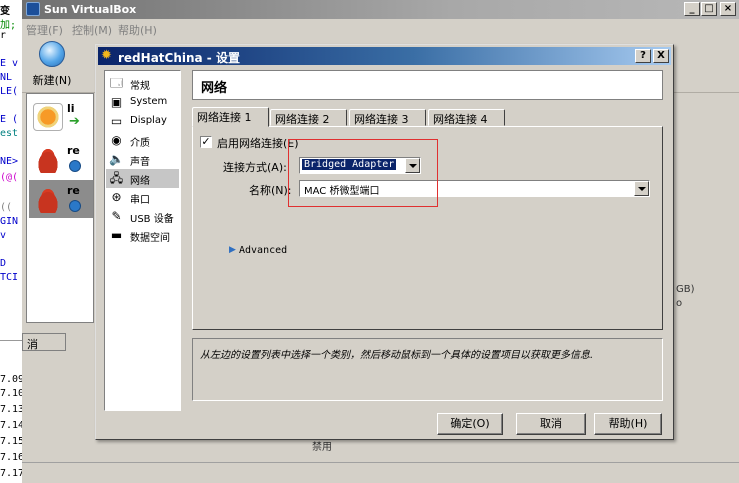 This screenshot has width=739, height=483. I want to click on grid-cell: 7.15, so click(12, 441).